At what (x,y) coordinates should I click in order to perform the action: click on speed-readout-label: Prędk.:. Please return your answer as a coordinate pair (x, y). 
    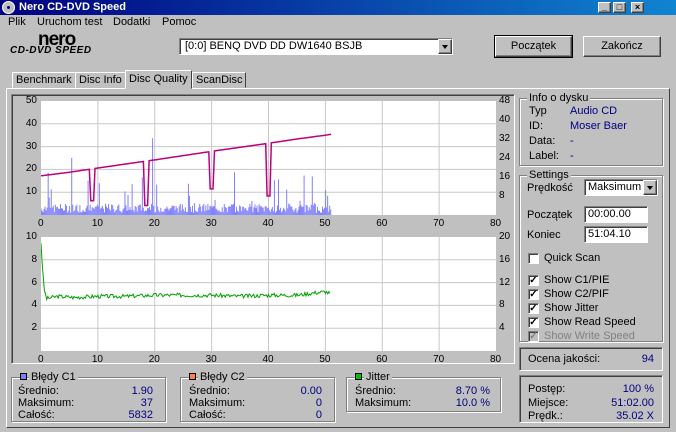
    Looking at the image, I should click on (545, 416).